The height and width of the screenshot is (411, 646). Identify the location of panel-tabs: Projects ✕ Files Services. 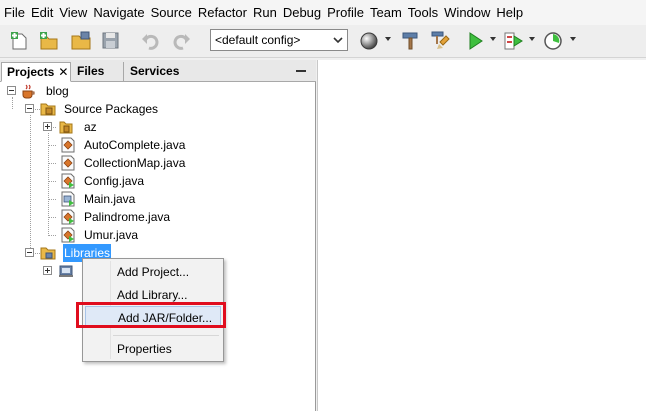
(158, 71).